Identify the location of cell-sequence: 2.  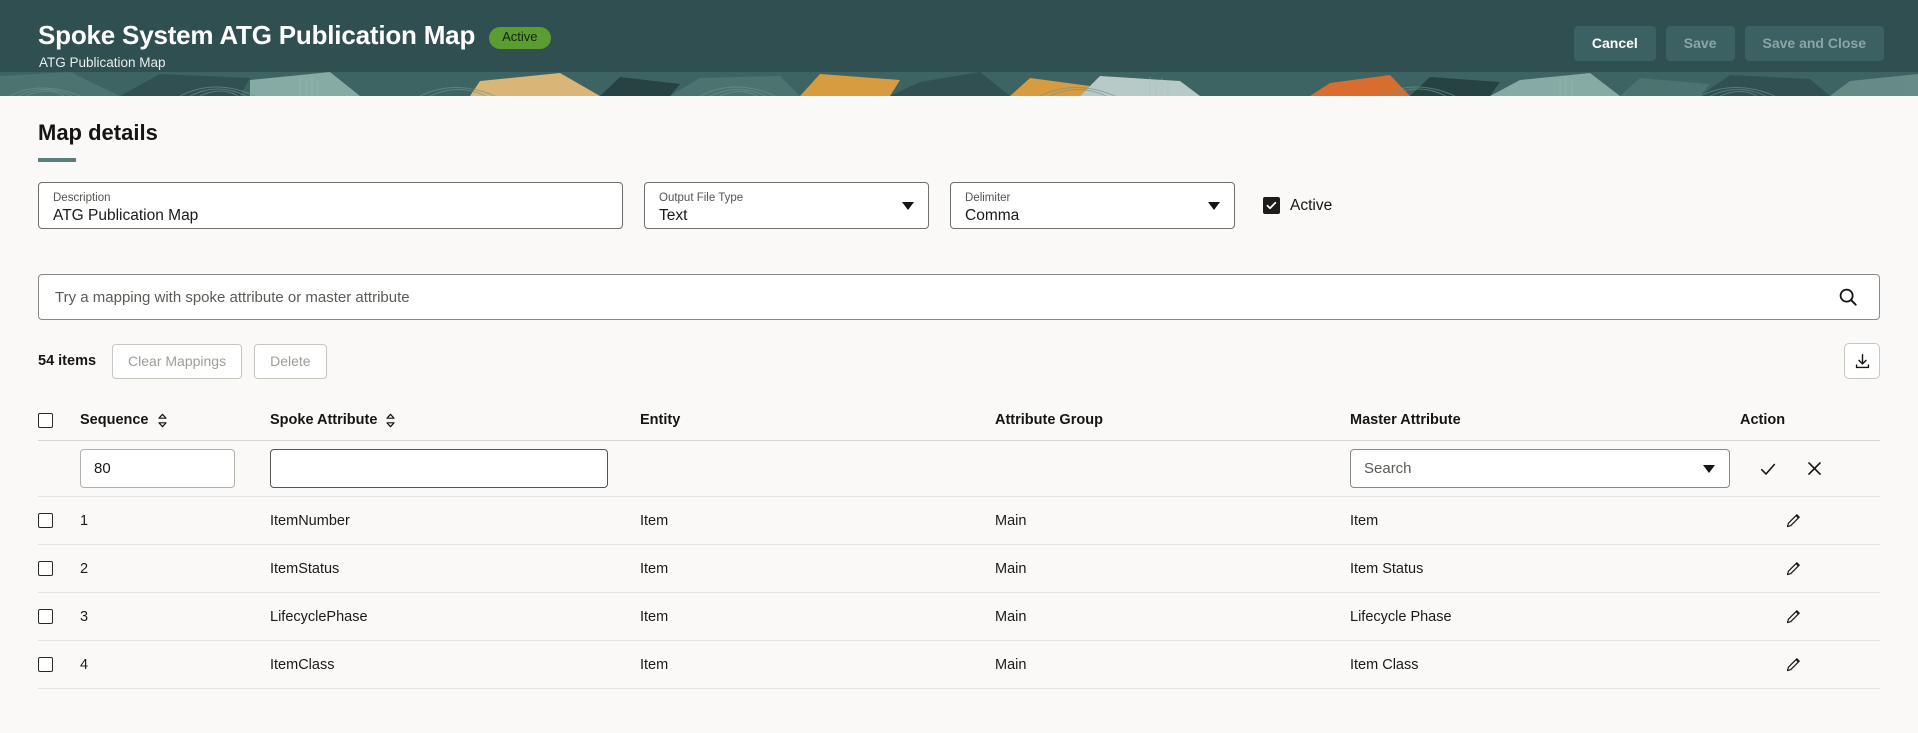
(84, 568).